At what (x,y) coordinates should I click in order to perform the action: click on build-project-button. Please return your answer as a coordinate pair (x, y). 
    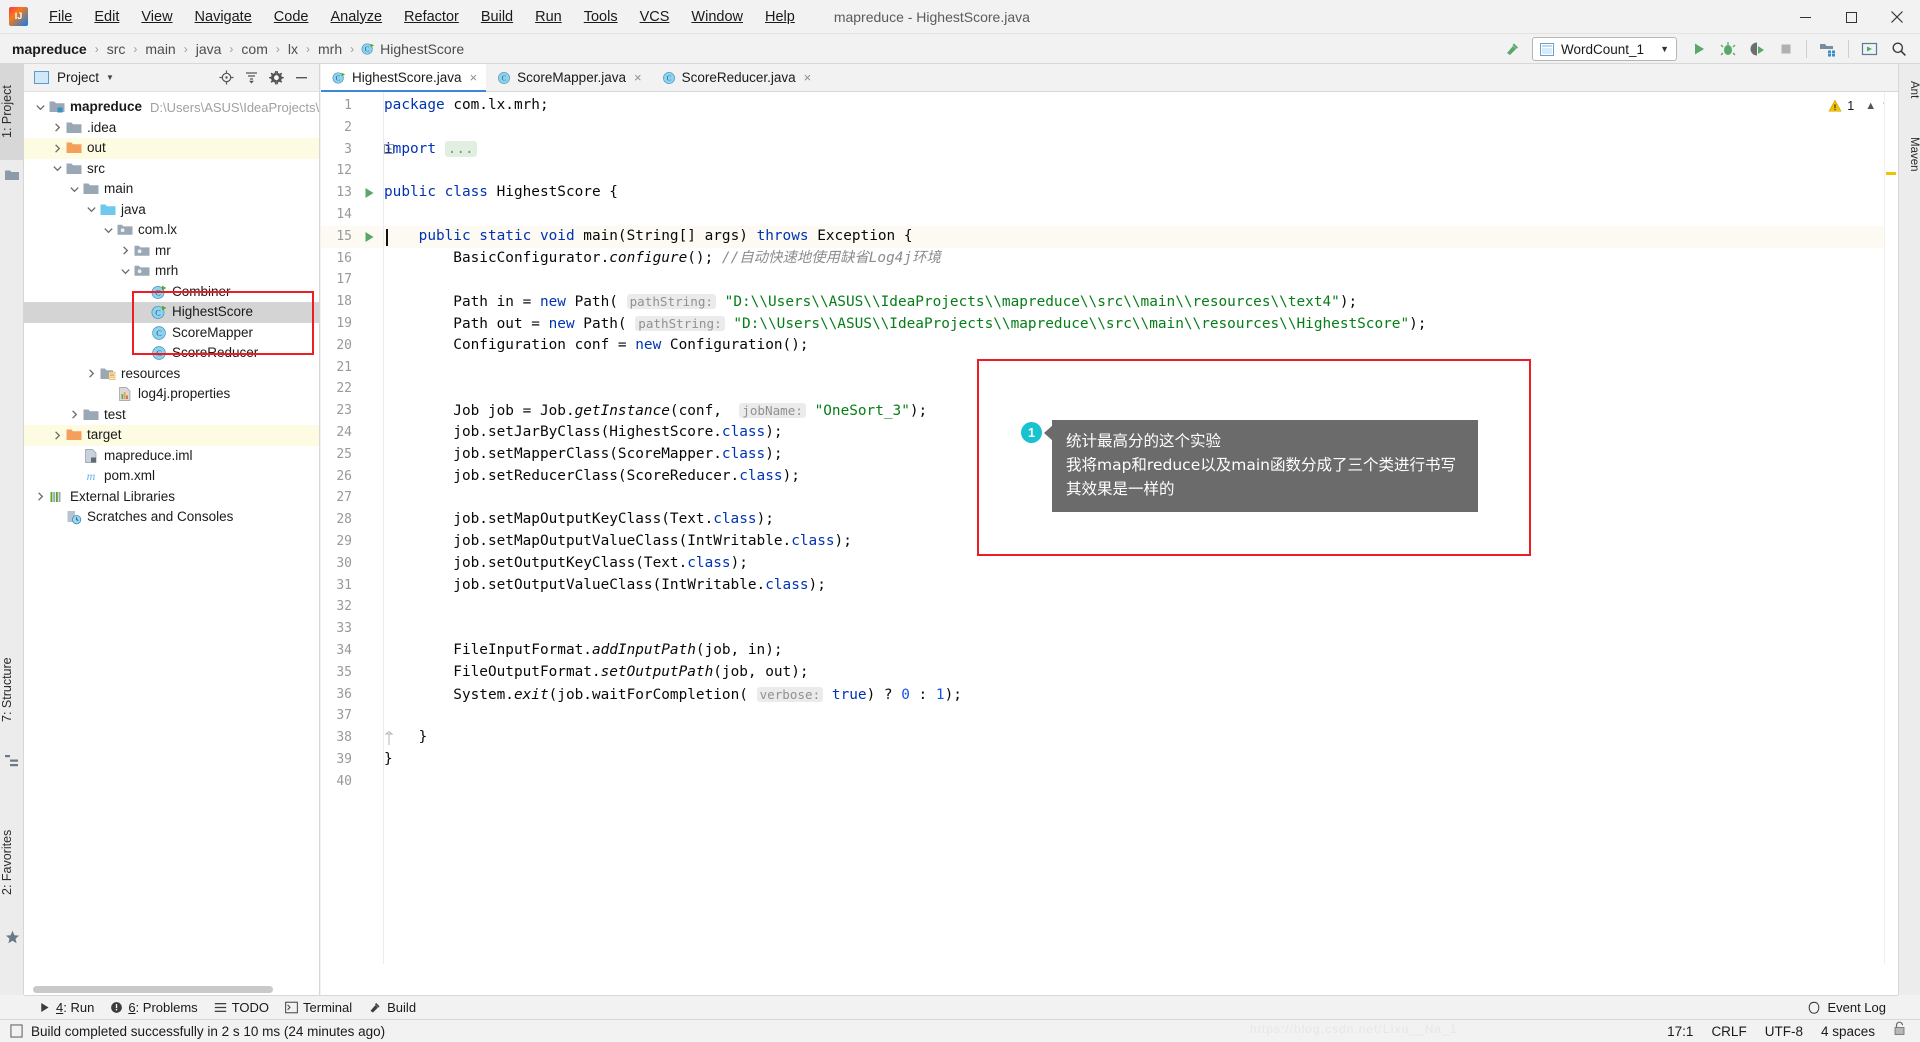
    Looking at the image, I should click on (1512, 49).